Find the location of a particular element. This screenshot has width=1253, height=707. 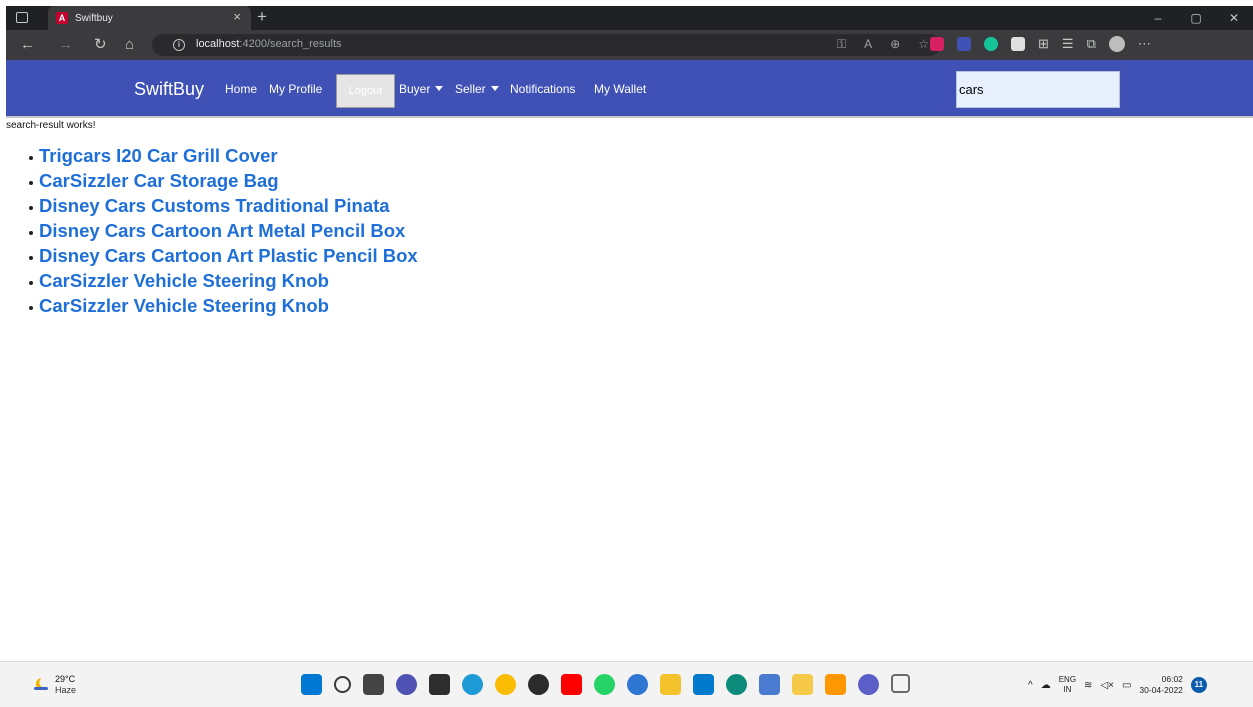

ublock-extension-icon is located at coordinates (937, 44).